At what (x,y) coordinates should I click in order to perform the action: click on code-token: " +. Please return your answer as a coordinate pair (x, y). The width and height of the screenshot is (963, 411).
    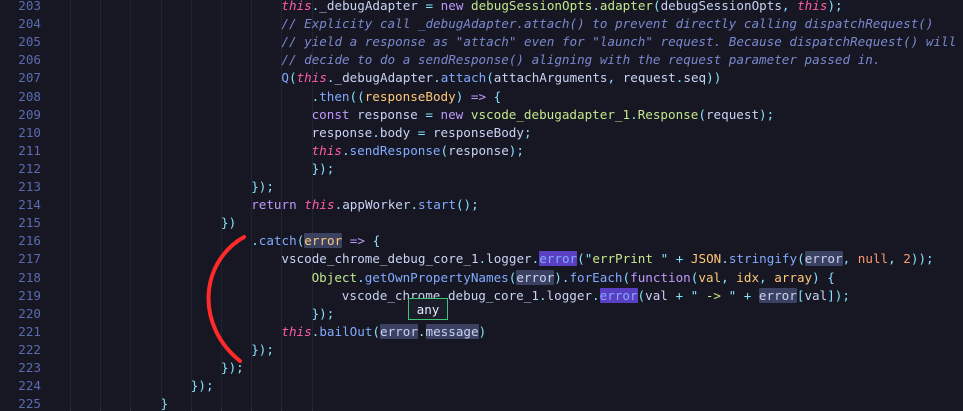
    Looking at the image, I should click on (675, 259).